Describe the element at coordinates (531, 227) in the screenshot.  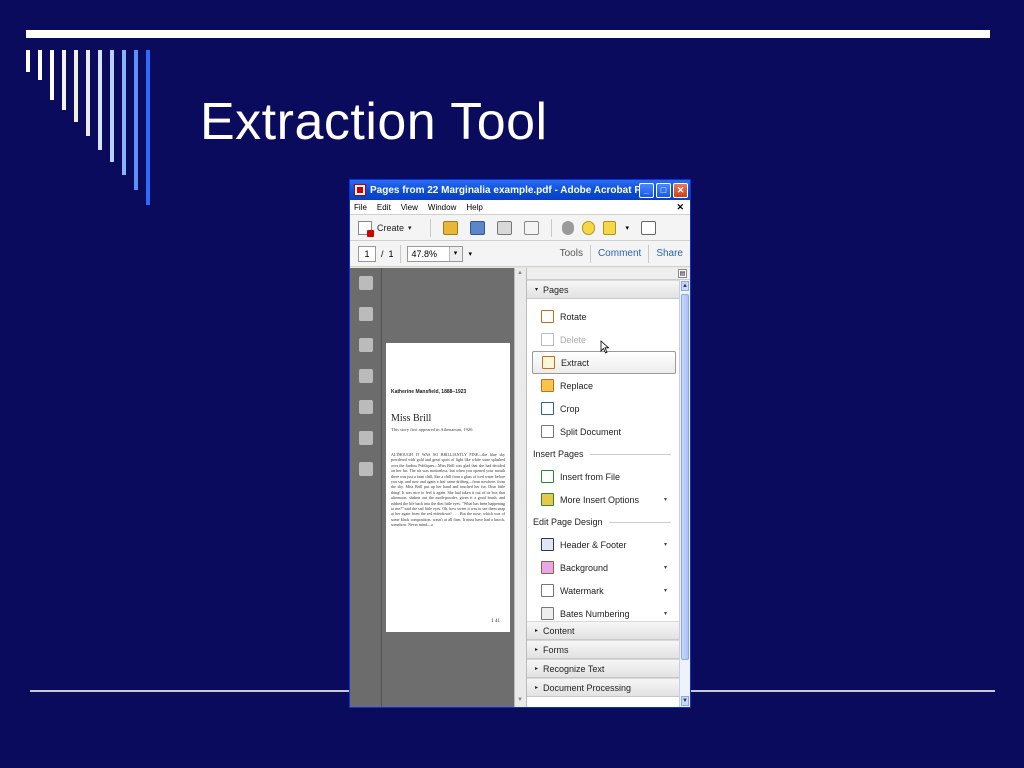
I see `email-icon` at that location.